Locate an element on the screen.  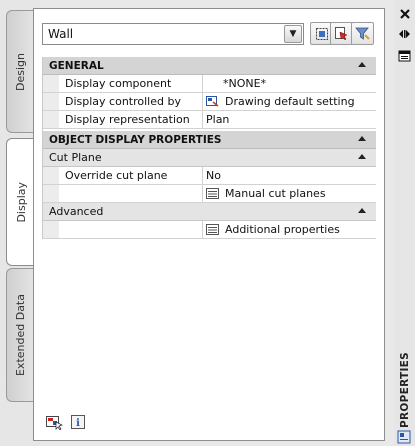
filter-button is located at coordinates (362, 33).